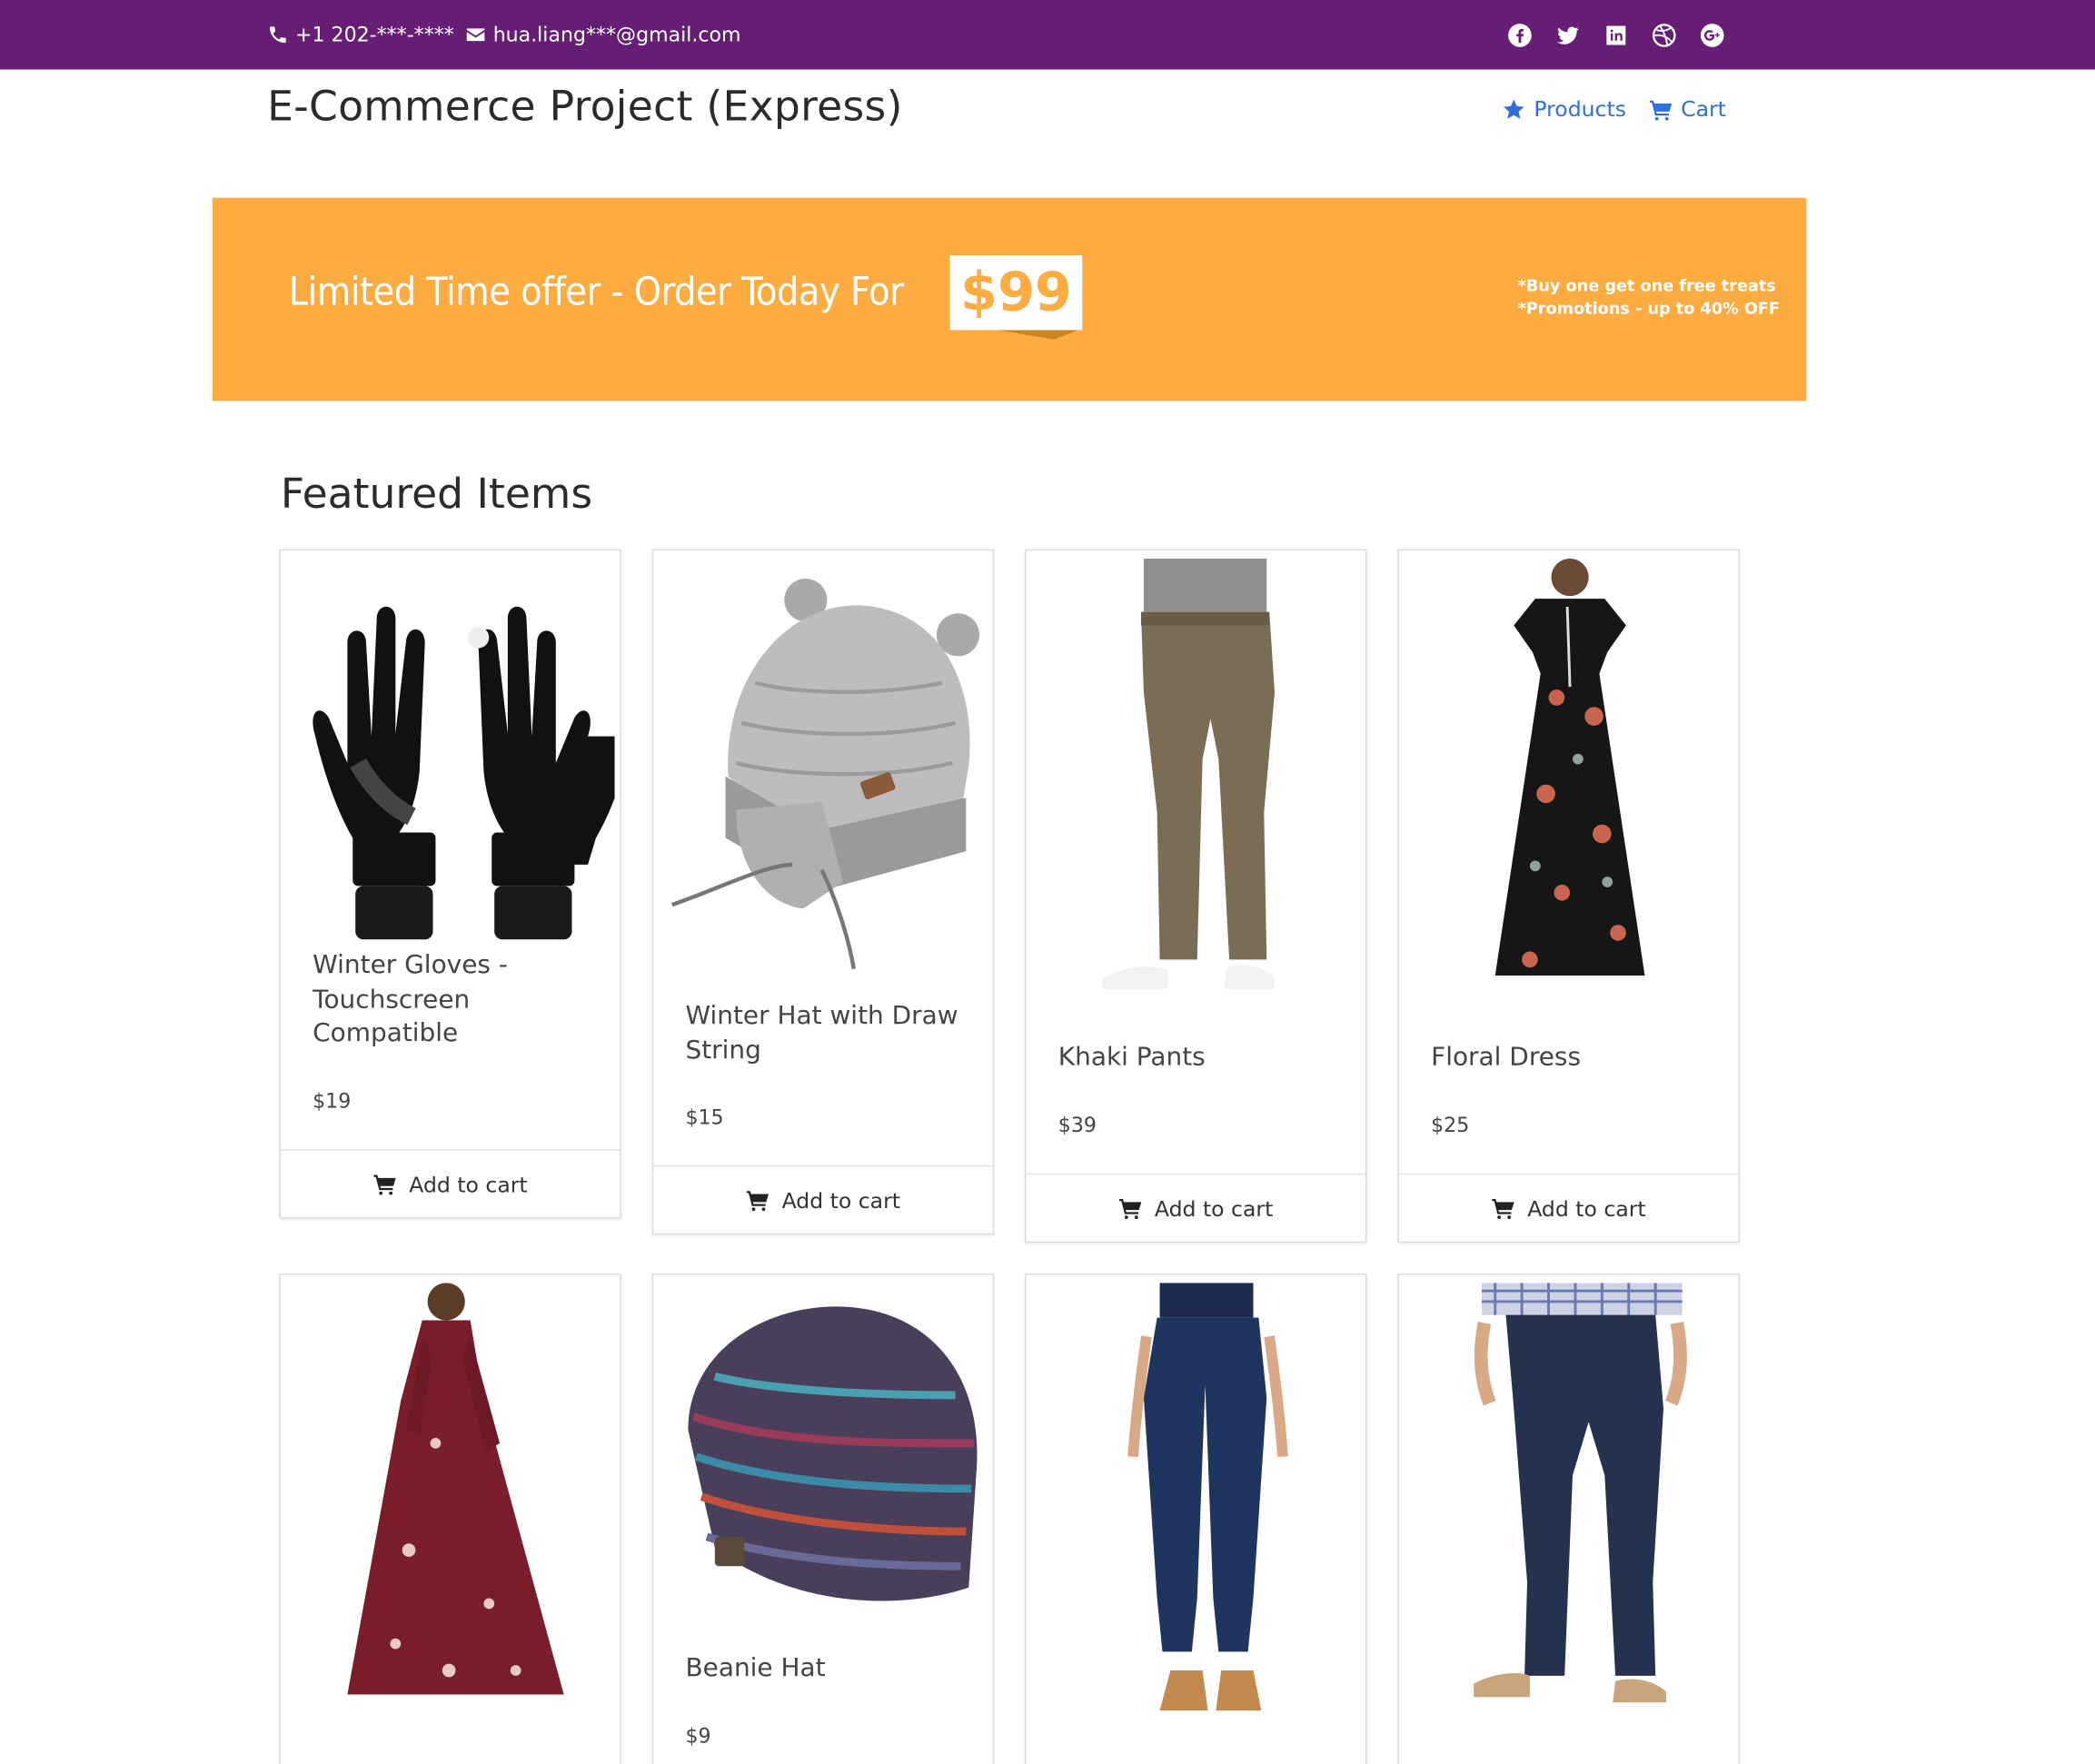  What do you see at coordinates (826, 1668) in the screenshot?
I see `product-title: Beanie Hat` at bounding box center [826, 1668].